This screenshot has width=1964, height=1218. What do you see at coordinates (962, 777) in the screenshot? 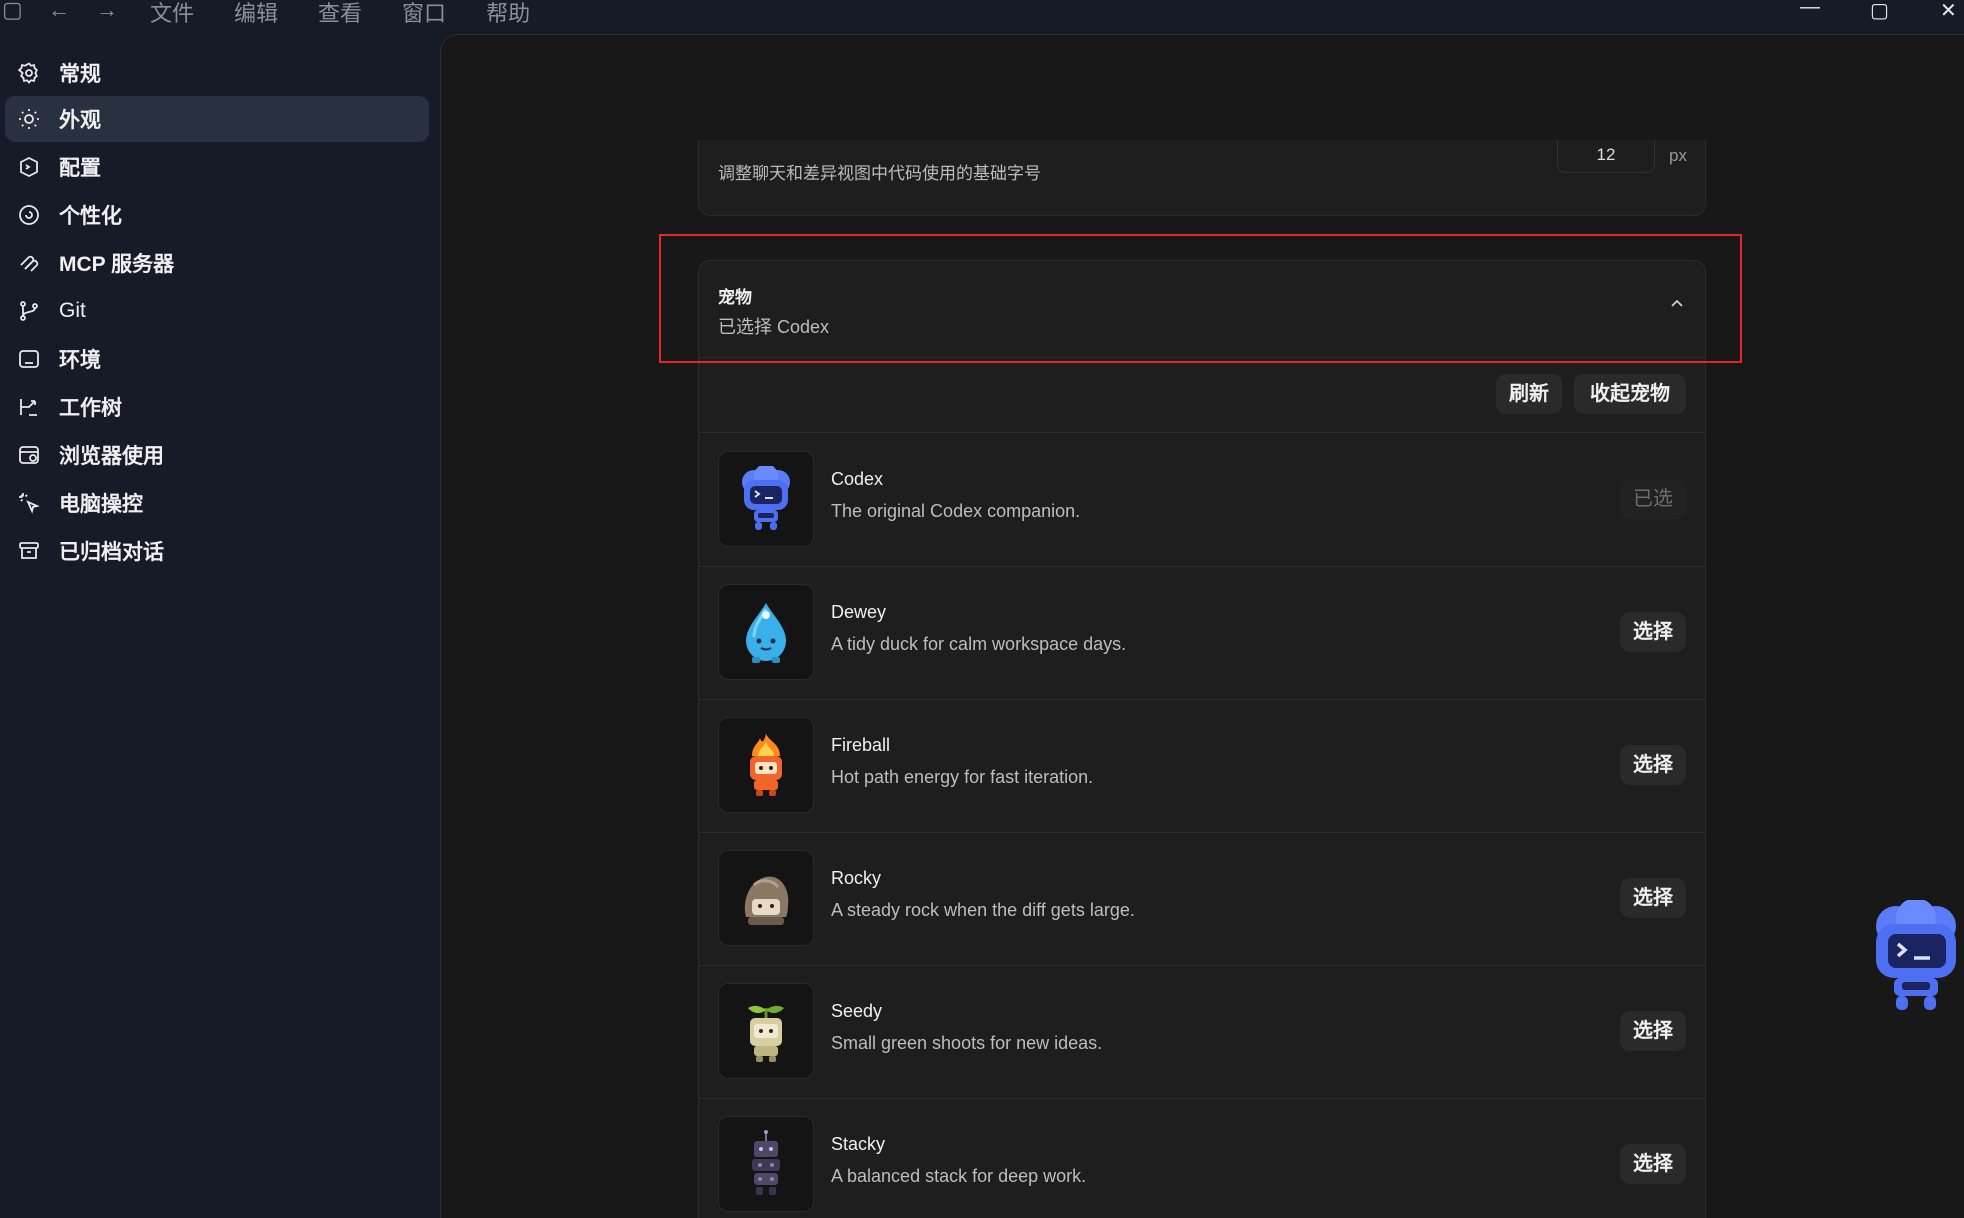
I see `pet-description: Hot path energy for fast iteration.` at bounding box center [962, 777].